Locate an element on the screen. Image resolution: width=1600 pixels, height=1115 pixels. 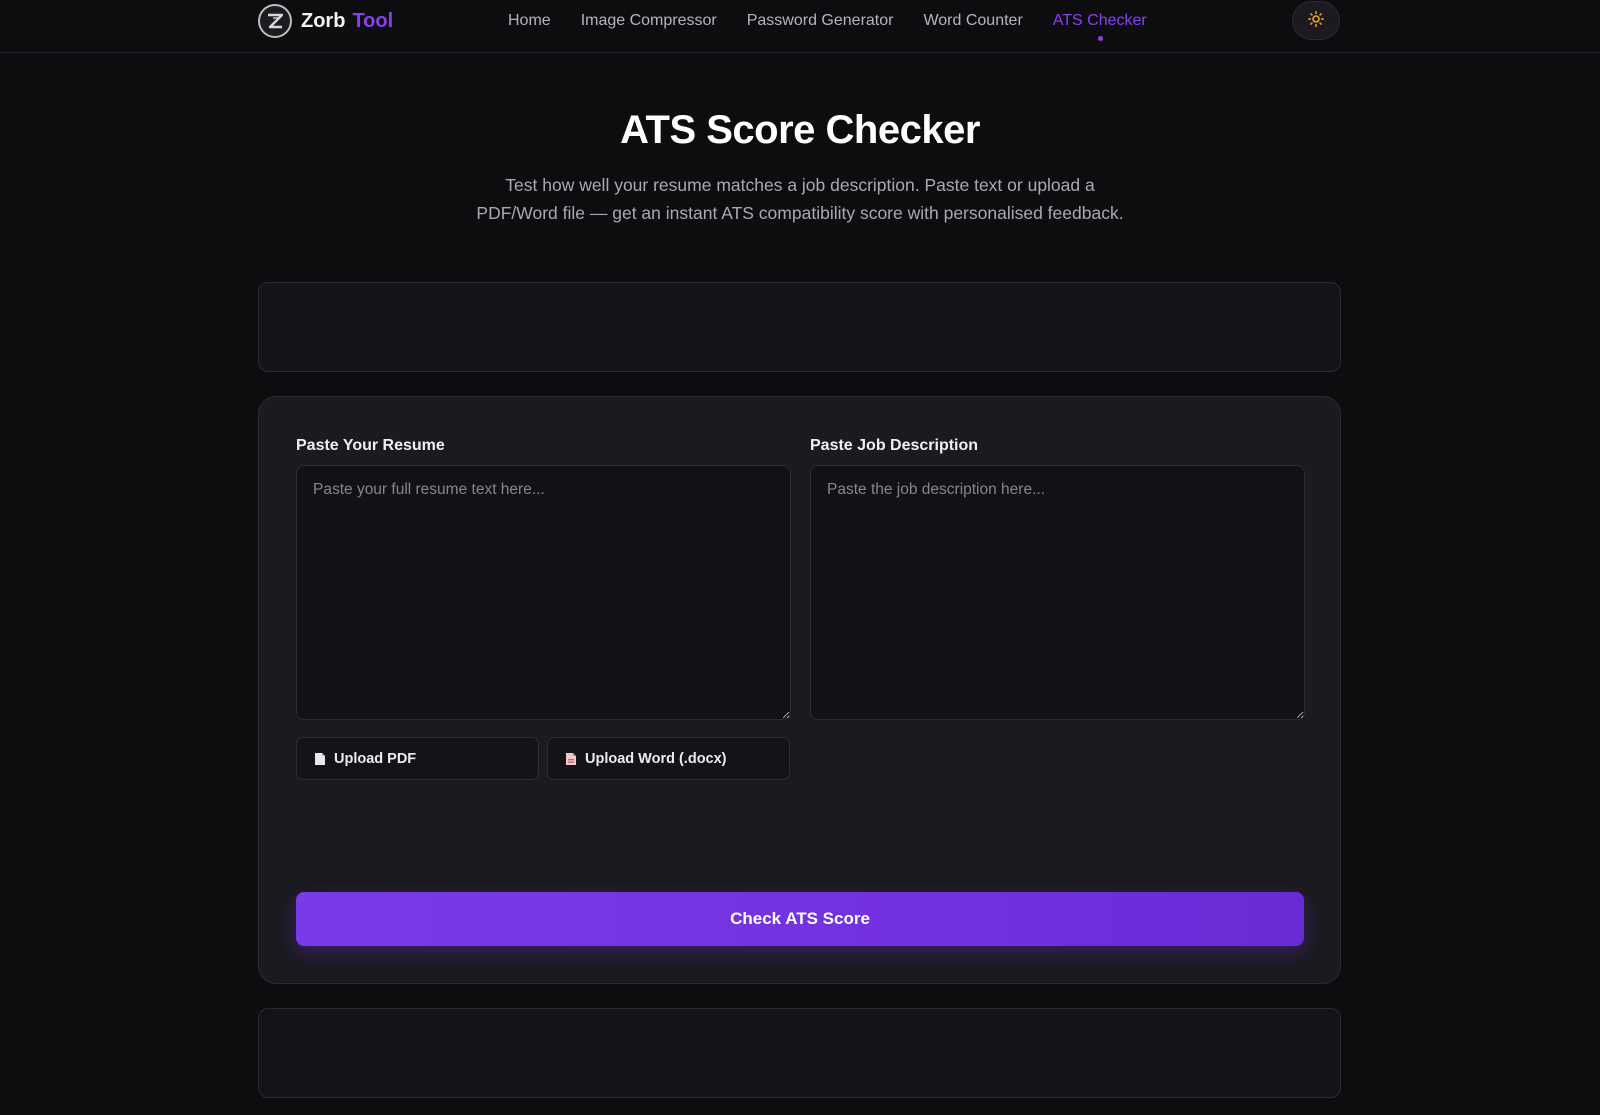
resume-textarea is located at coordinates (543, 592).